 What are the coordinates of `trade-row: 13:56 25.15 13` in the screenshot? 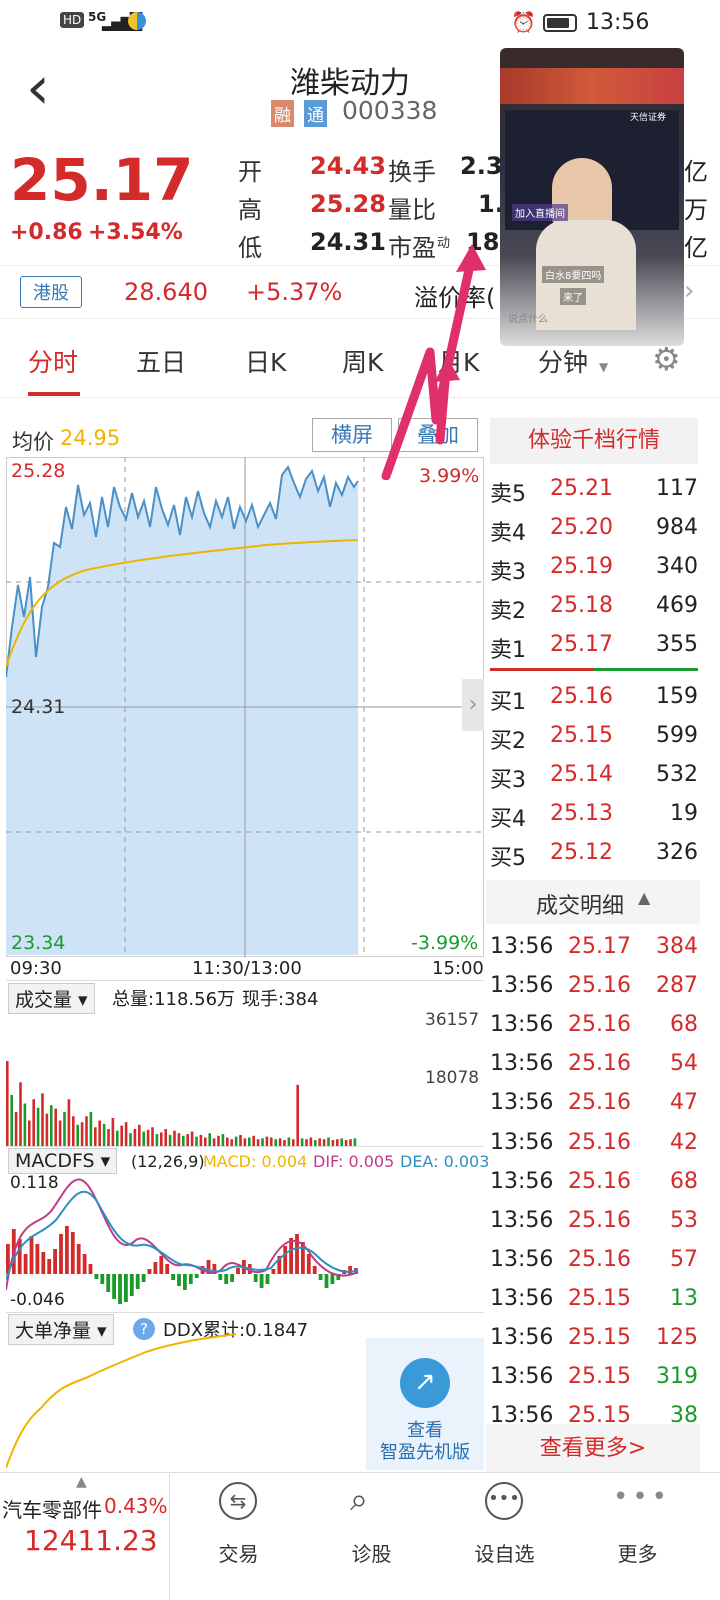 It's located at (594, 1299).